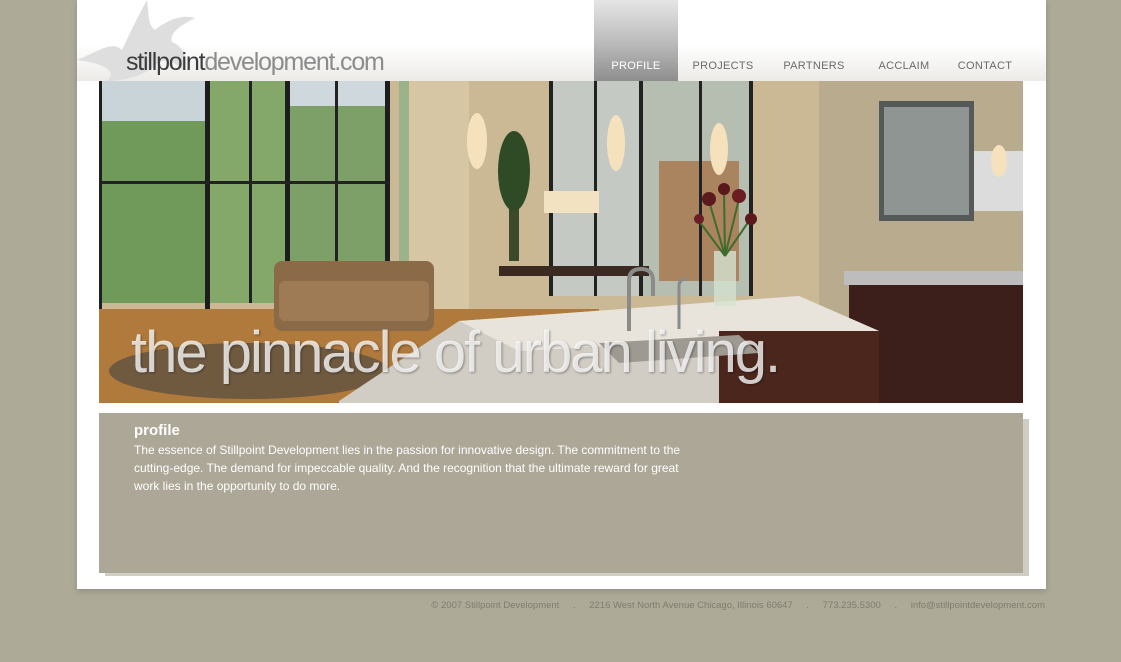  What do you see at coordinates (723, 40) in the screenshot?
I see `nav-projects: PROJECTS` at bounding box center [723, 40].